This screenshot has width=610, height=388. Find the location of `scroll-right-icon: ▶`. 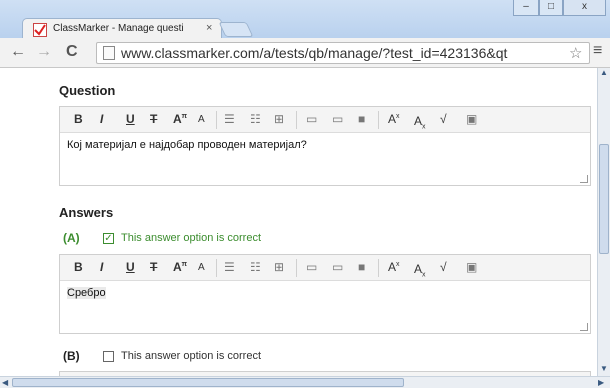

scroll-right-icon: ▶ is located at coordinates (601, 382).